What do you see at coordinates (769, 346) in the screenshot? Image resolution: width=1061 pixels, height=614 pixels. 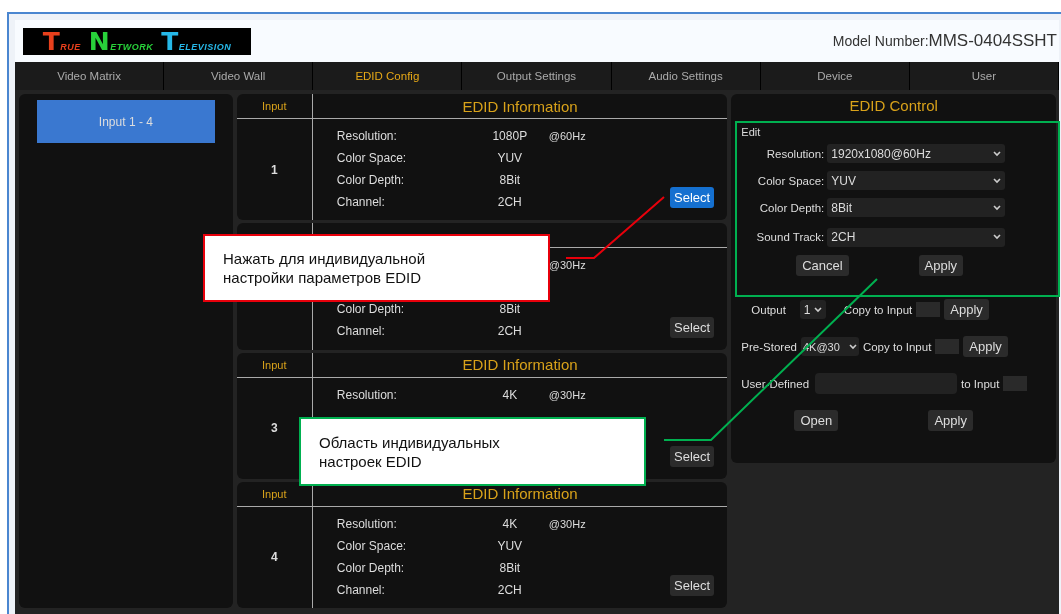 I see `pre-stored-label: Pre-Stored` at bounding box center [769, 346].